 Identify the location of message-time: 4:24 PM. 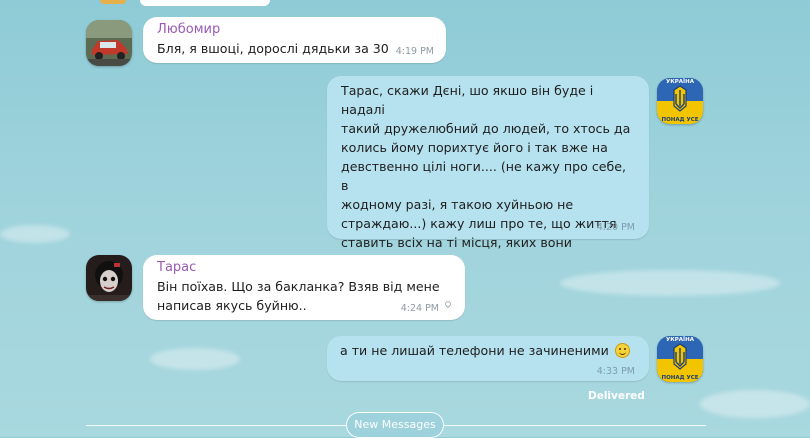
(419, 308).